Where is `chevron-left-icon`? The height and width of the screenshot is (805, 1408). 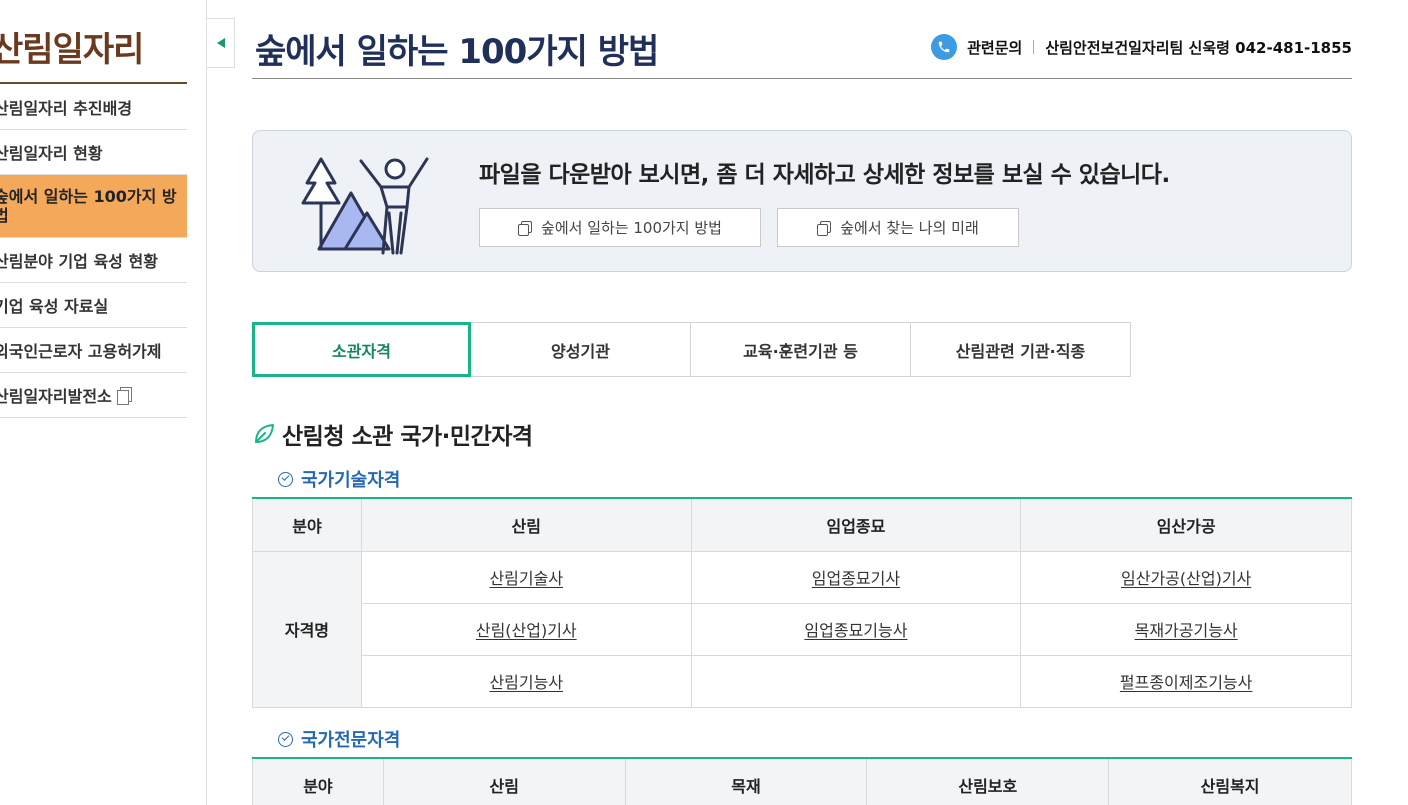
chevron-left-icon is located at coordinates (220, 43).